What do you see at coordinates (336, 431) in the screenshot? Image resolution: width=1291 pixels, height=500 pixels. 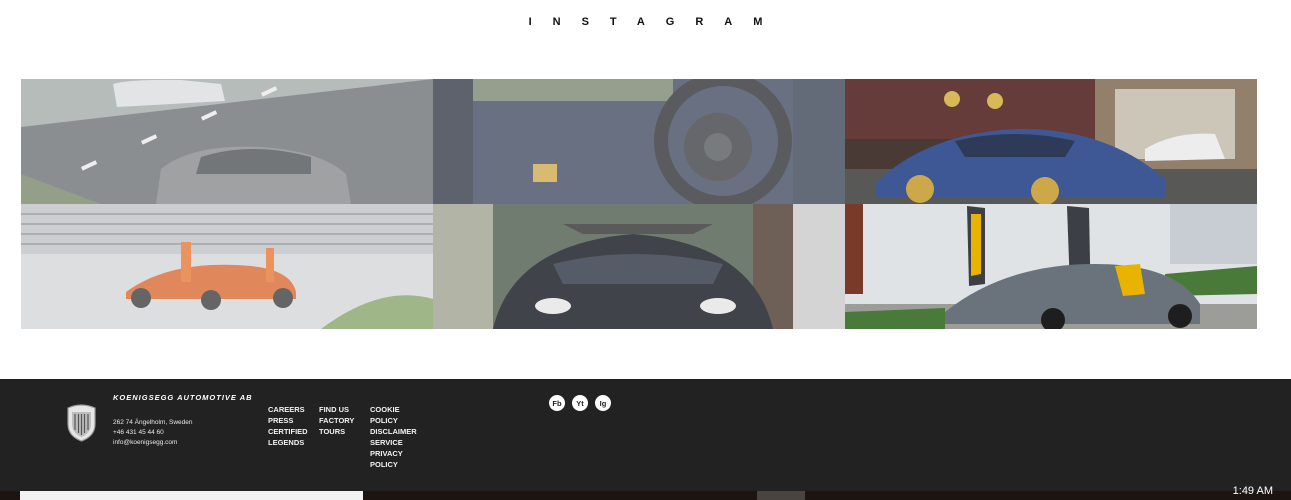 I see `link-tours: TOURS` at bounding box center [336, 431].